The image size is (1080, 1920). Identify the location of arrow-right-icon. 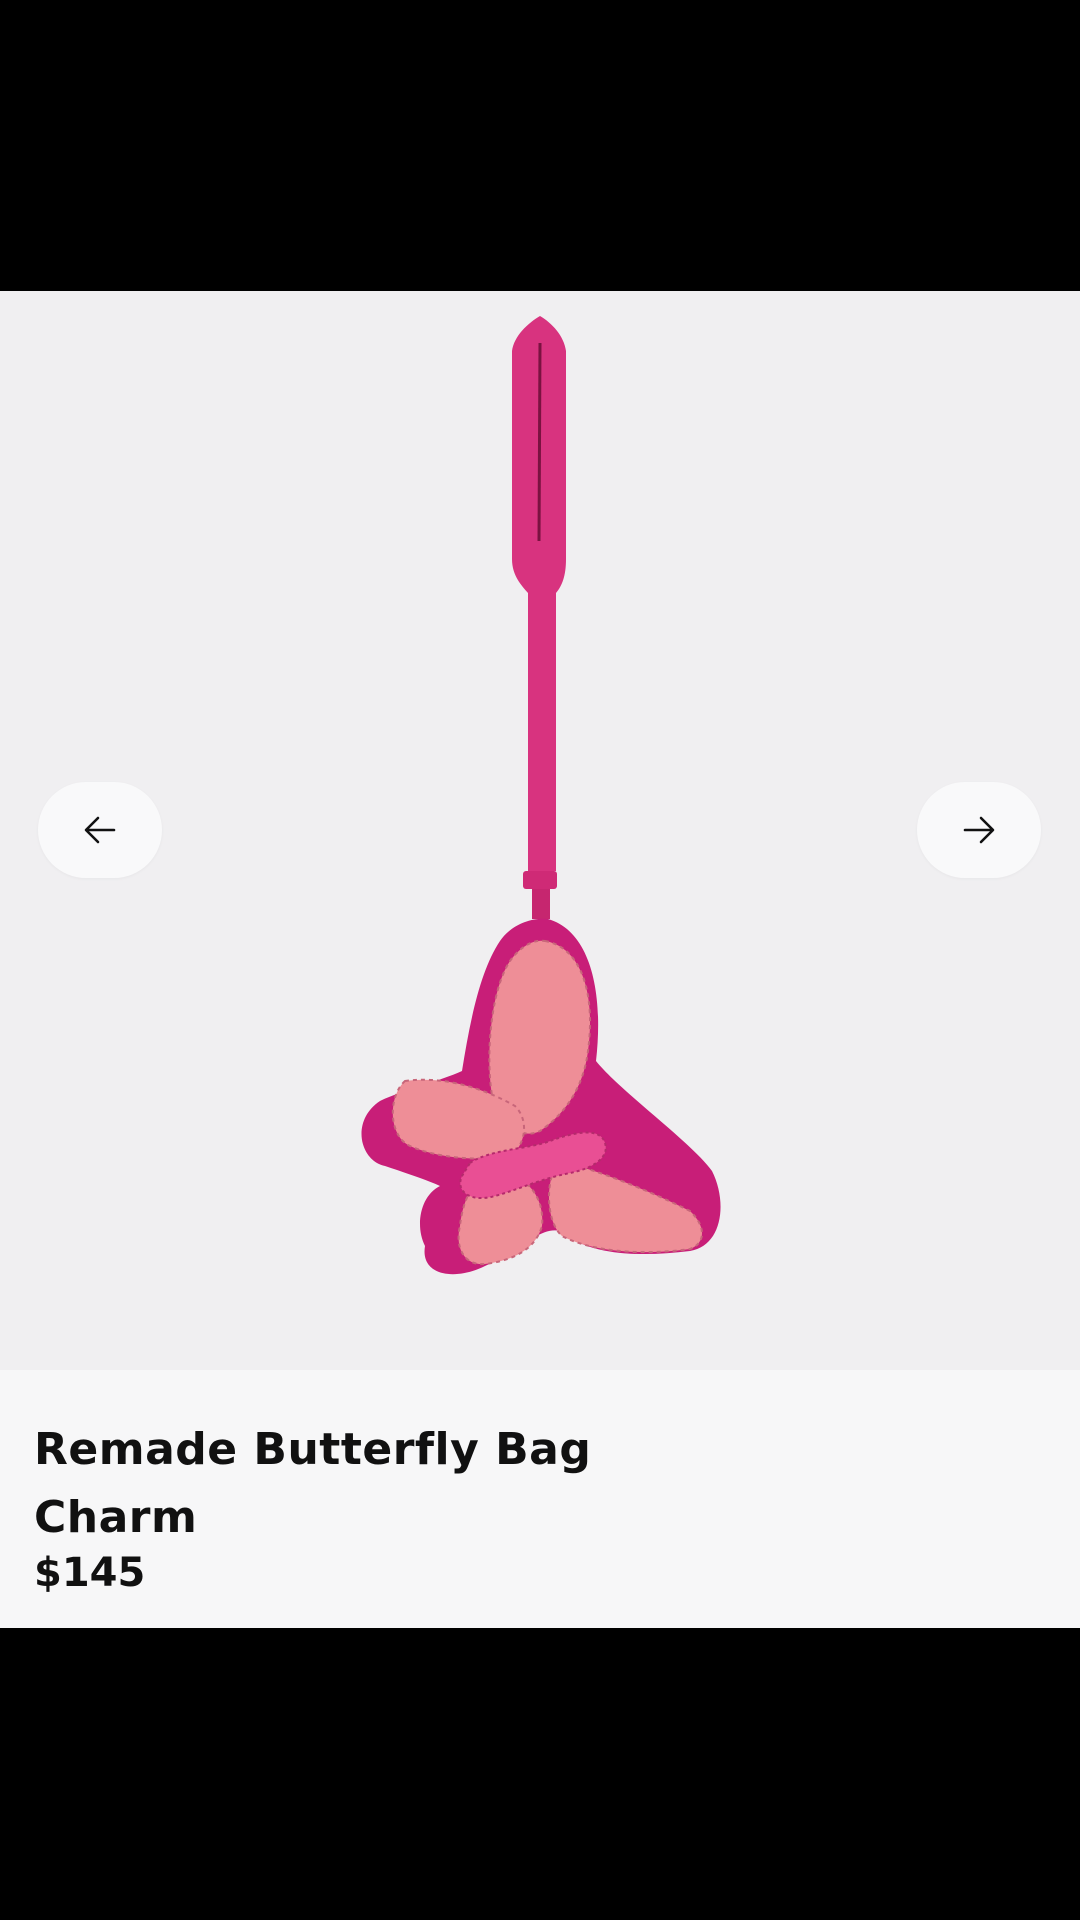
(979, 830).